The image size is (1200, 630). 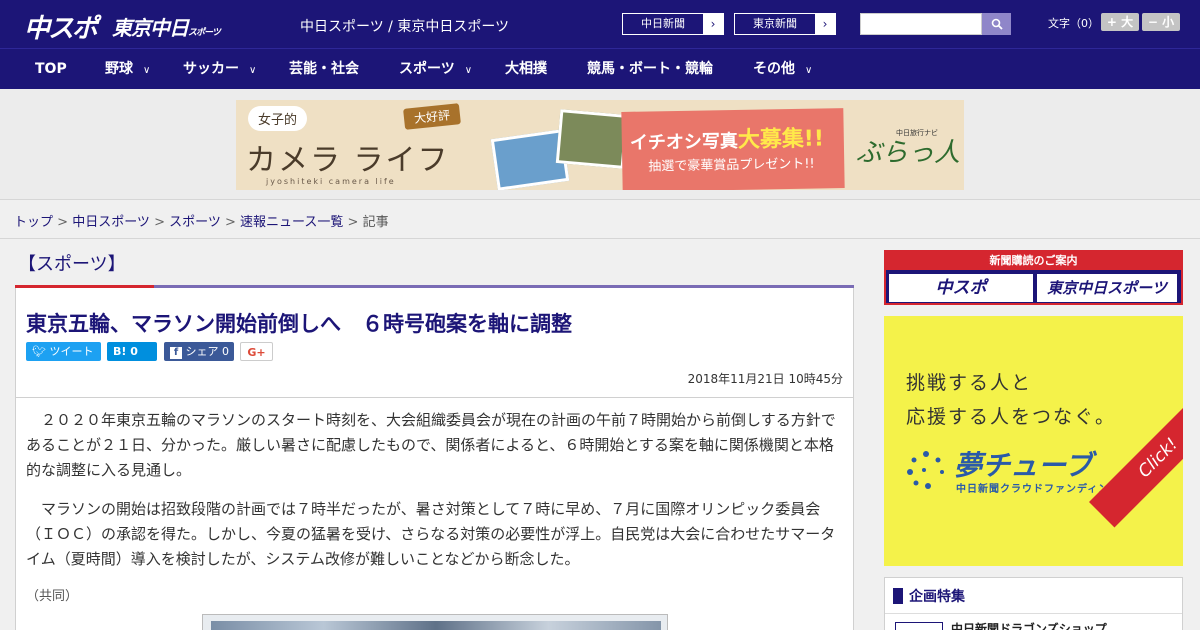 What do you see at coordinates (256, 351) in the screenshot?
I see `google-plus-button: G+` at bounding box center [256, 351].